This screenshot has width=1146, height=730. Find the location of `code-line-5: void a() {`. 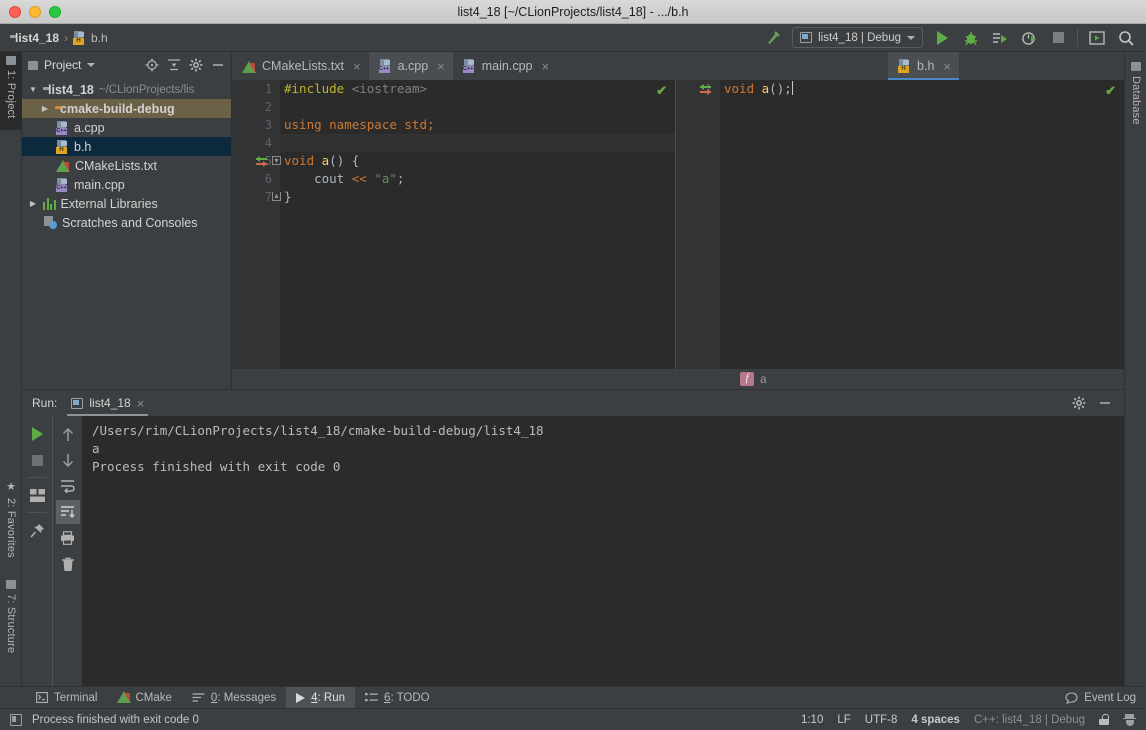

code-line-5: void a() { is located at coordinates (322, 160).